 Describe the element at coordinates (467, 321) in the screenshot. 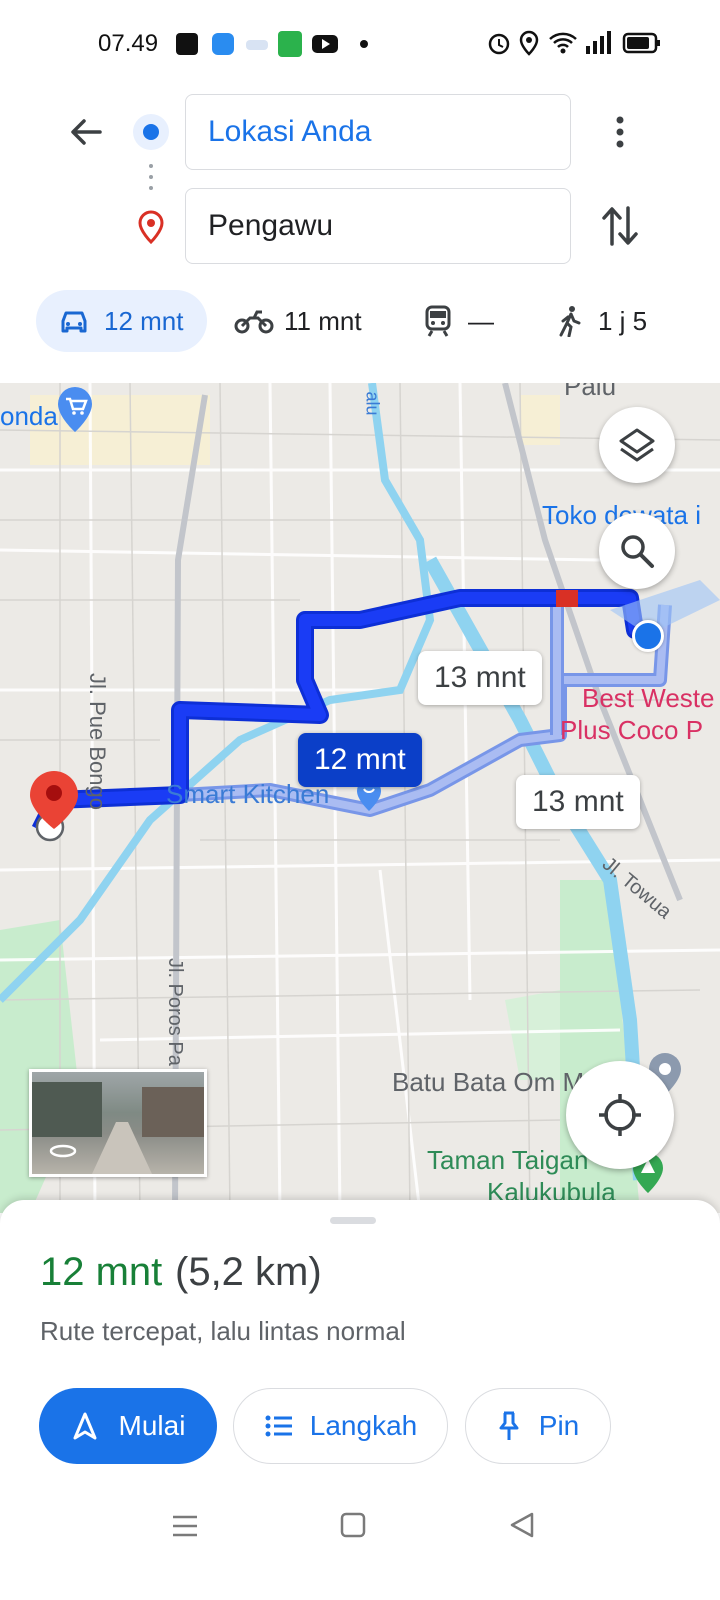

I see `mode-transit: —` at that location.